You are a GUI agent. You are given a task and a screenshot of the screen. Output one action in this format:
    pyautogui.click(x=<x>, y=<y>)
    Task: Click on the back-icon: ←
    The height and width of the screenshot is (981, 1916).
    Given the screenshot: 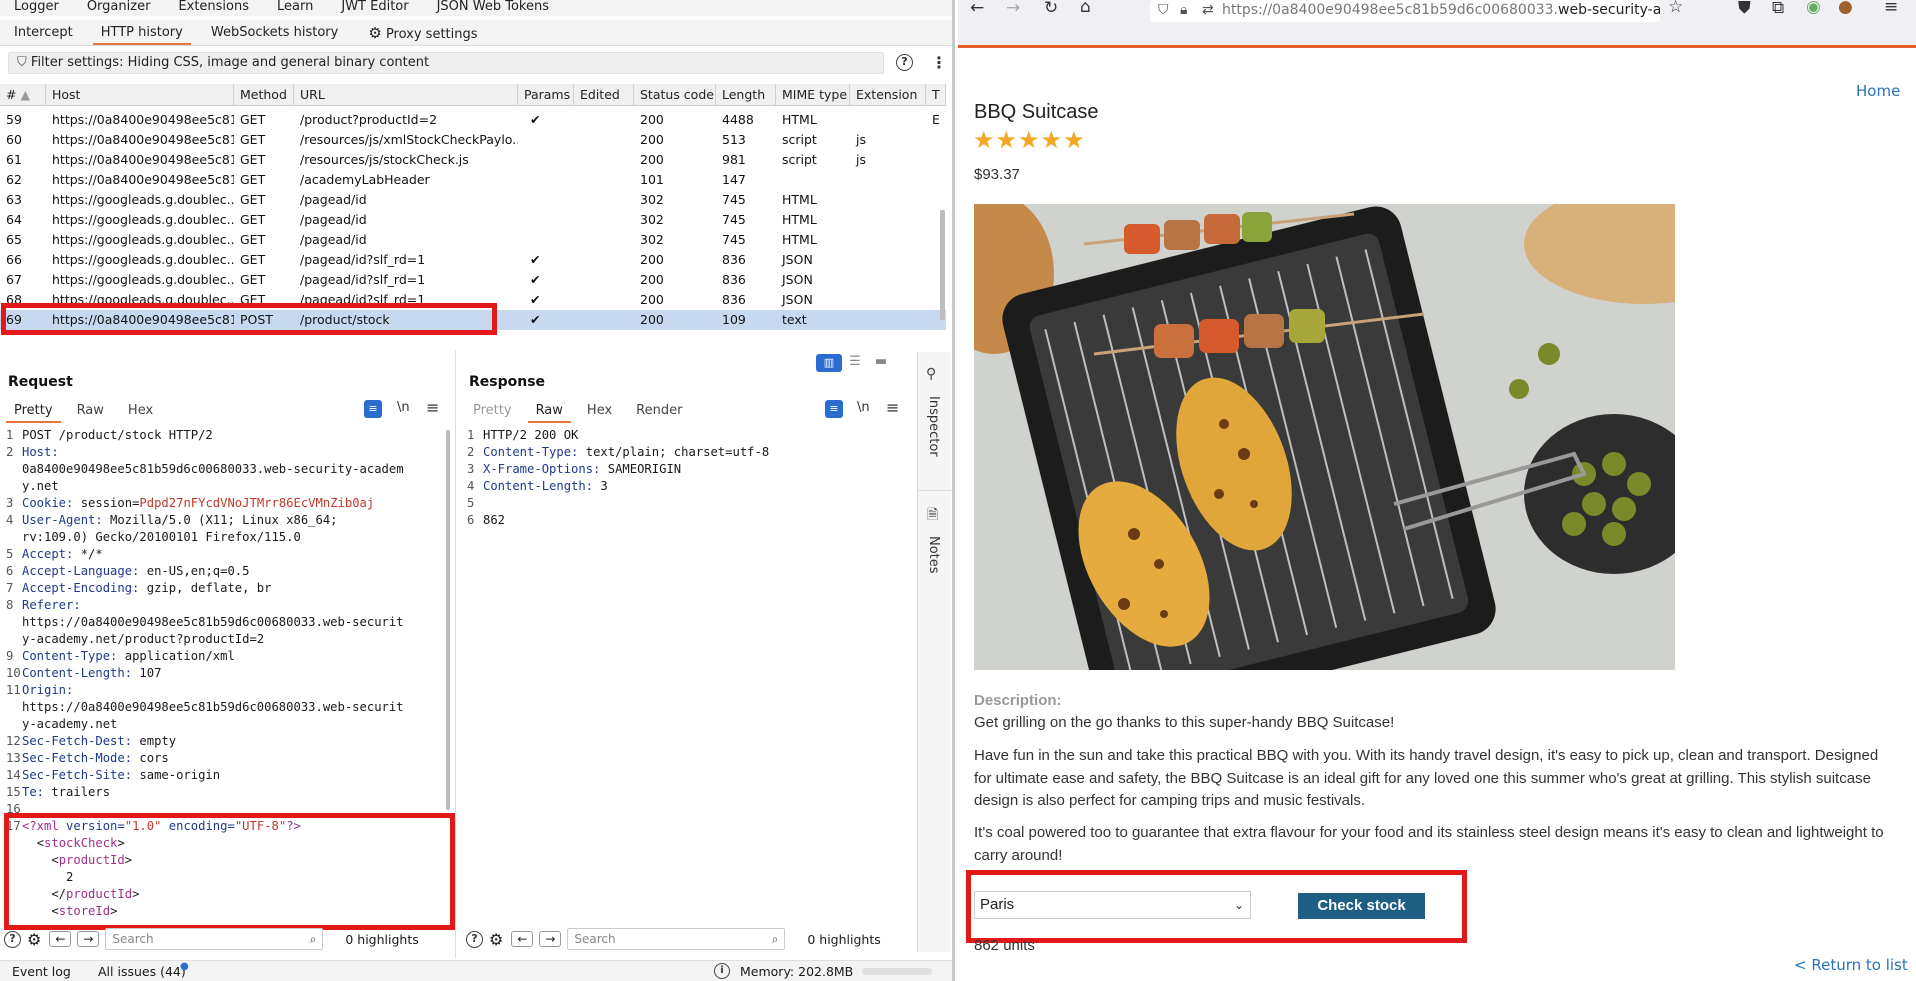 What is the action you would take?
    pyautogui.click(x=977, y=9)
    